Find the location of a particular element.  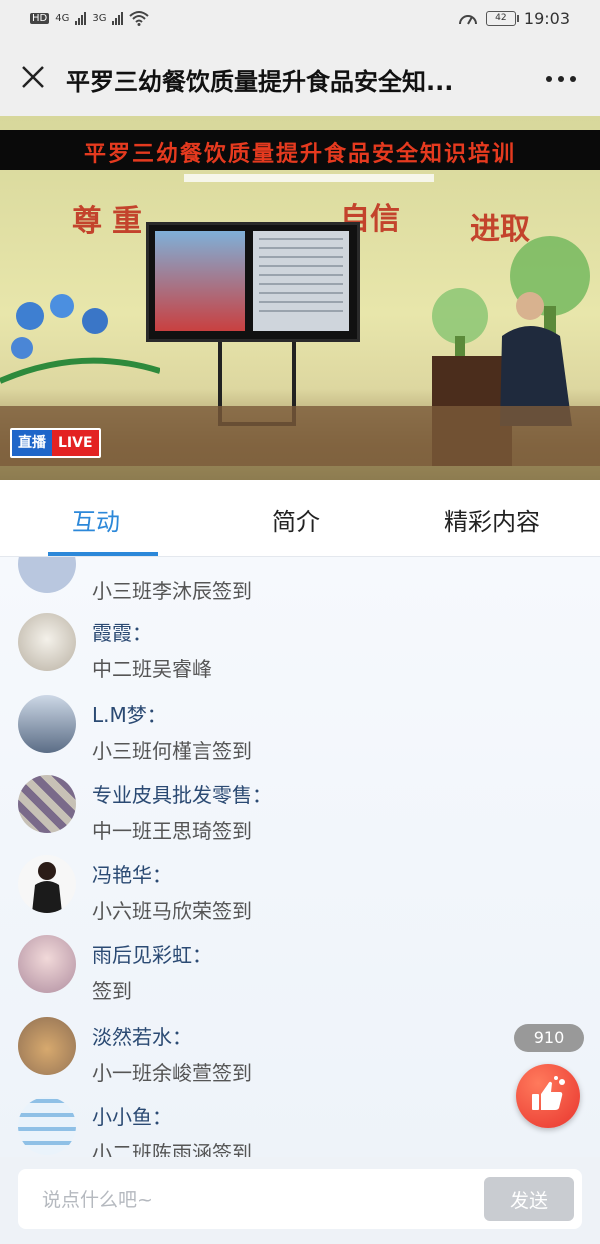

close-icon is located at coordinates (33, 77).